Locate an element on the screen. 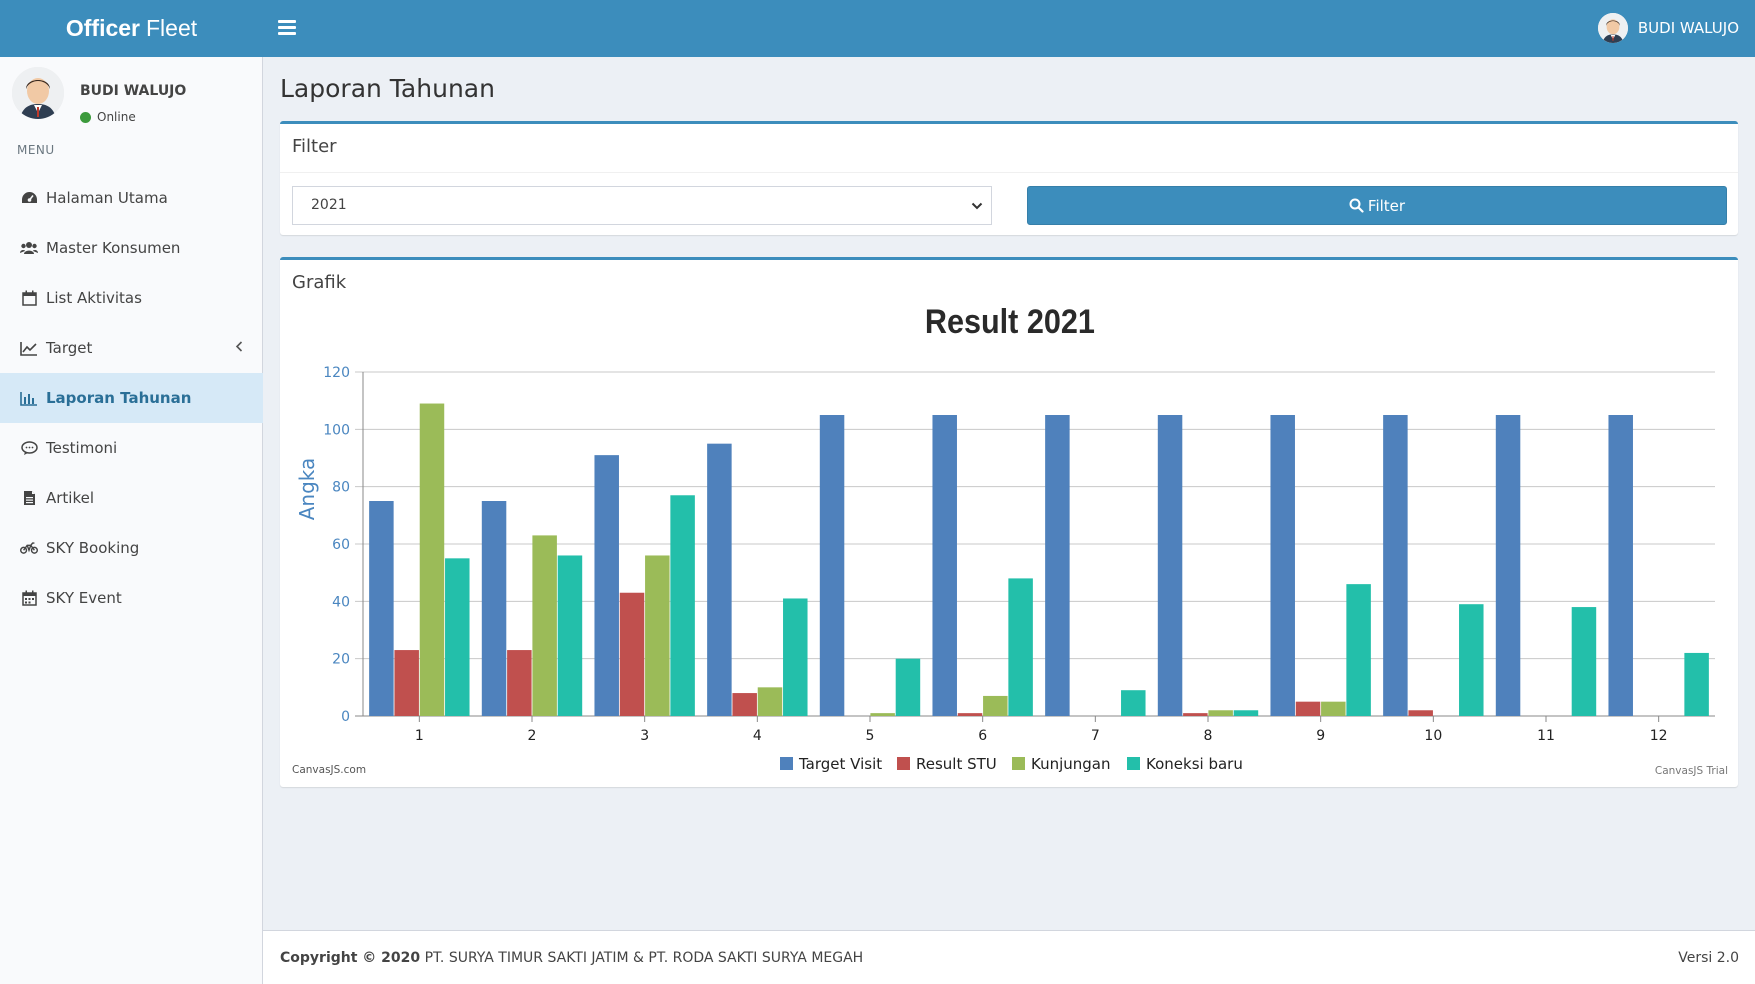 The height and width of the screenshot is (984, 1755). sidebar-item-list-aktivitas: List Aktivitas is located at coordinates (131, 298).